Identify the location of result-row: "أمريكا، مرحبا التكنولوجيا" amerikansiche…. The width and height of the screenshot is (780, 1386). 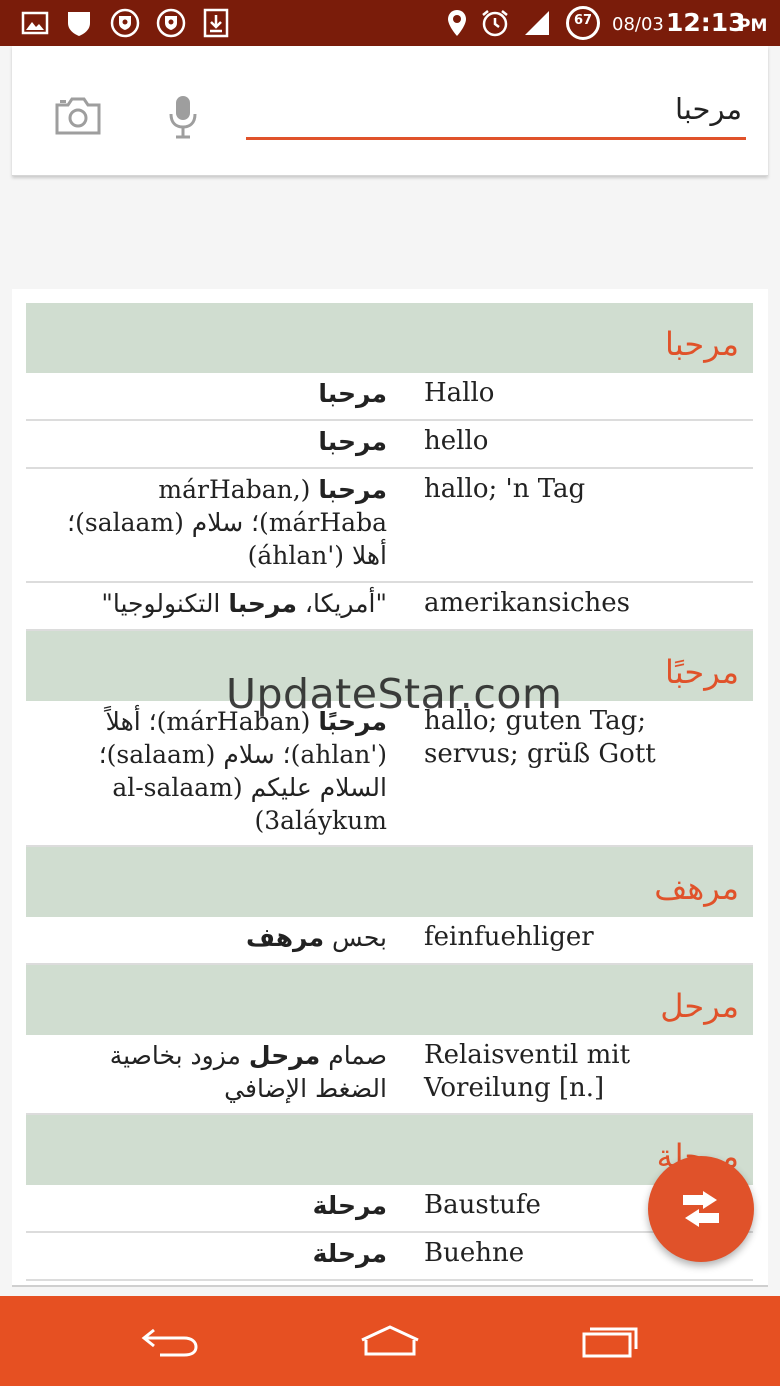
(389, 607).